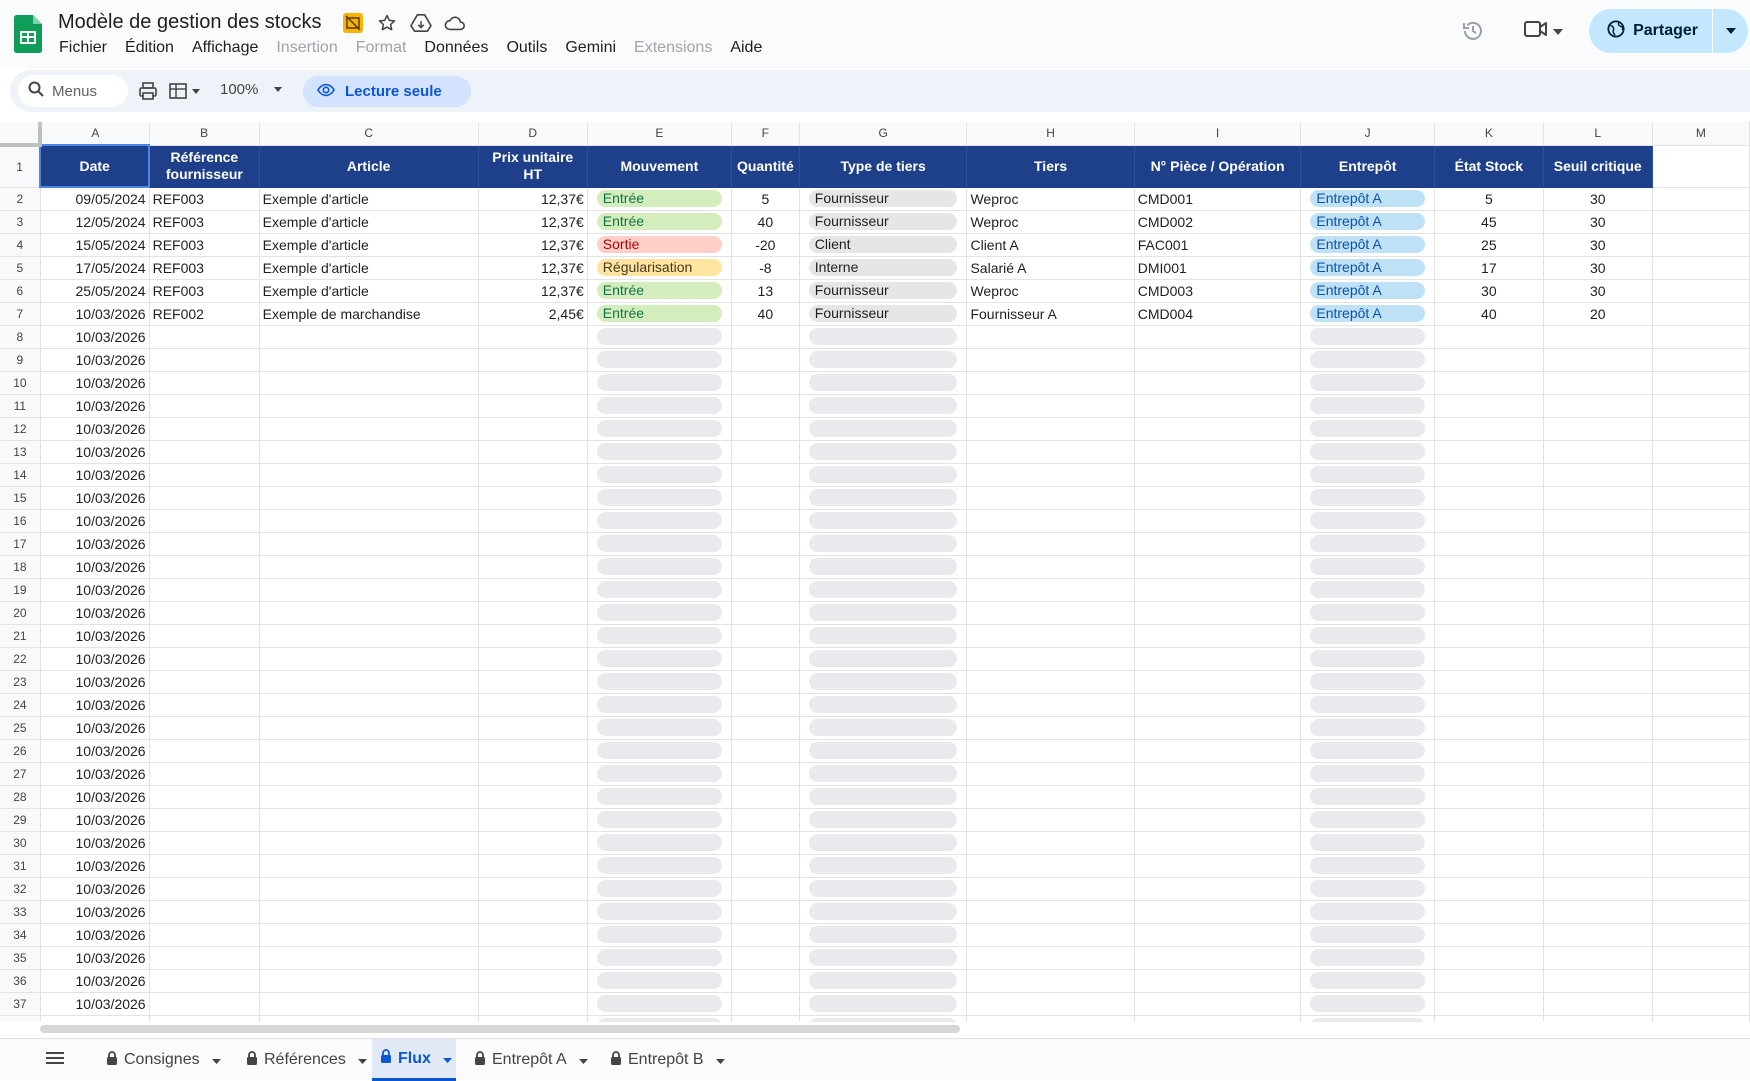 The width and height of the screenshot is (1750, 1081). I want to click on meet-button, so click(1543, 31).